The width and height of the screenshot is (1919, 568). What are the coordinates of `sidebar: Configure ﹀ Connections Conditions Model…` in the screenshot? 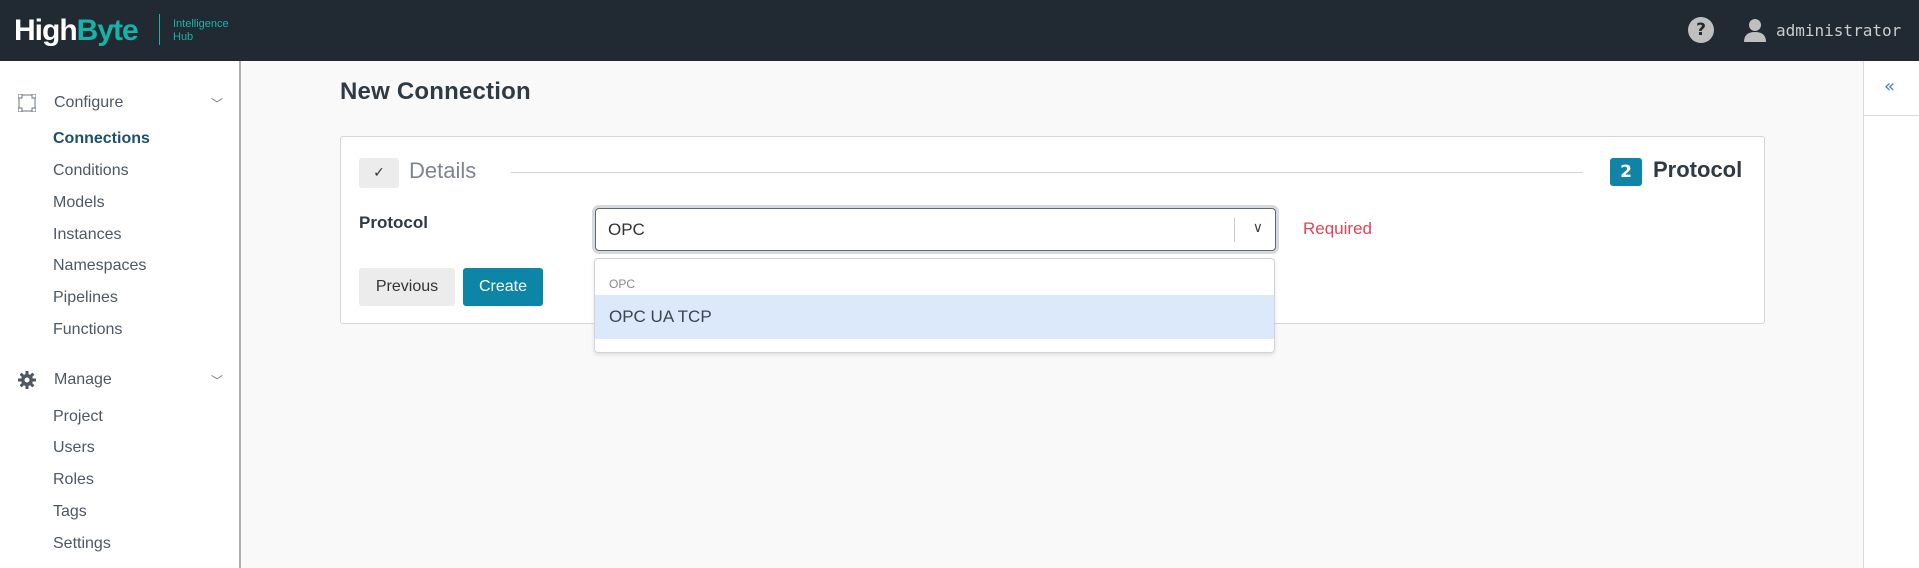 It's located at (120, 314).